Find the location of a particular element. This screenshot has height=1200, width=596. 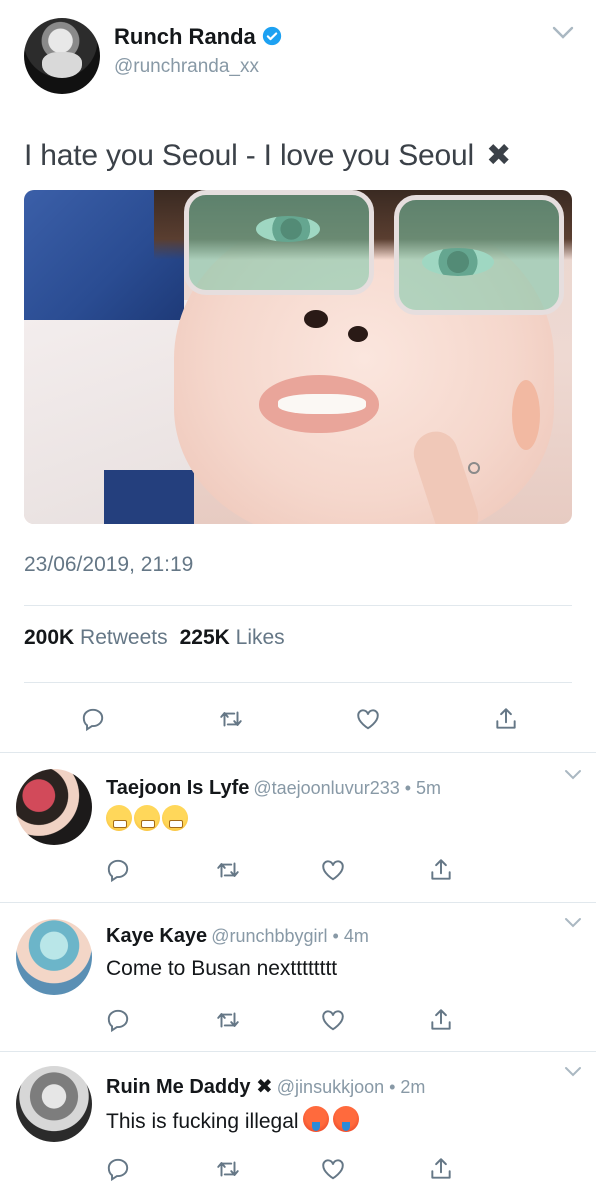

reply-text is located at coordinates (148, 819).